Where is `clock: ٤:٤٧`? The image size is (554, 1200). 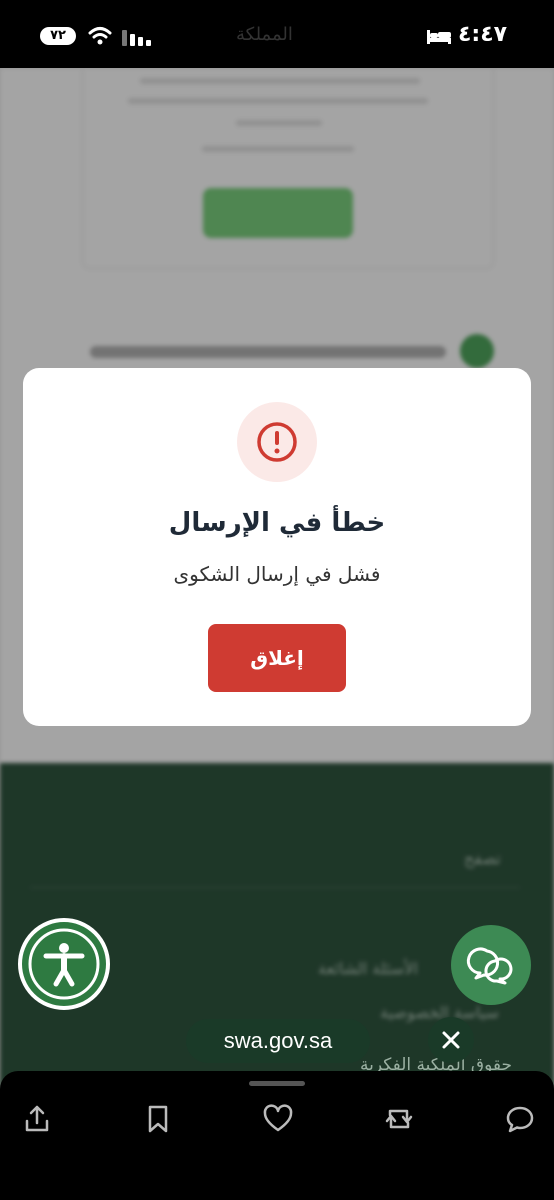 clock: ٤:٤٧ is located at coordinates (483, 34).